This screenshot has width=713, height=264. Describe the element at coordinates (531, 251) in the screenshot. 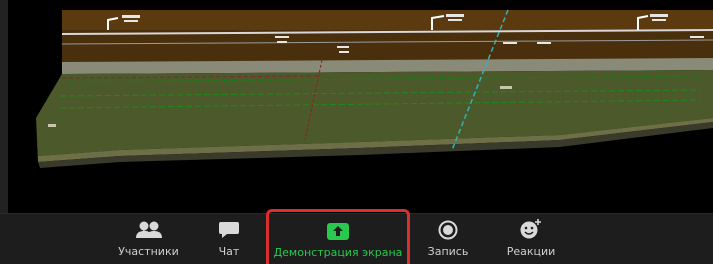

I see `reactions-label: Реакции` at that location.